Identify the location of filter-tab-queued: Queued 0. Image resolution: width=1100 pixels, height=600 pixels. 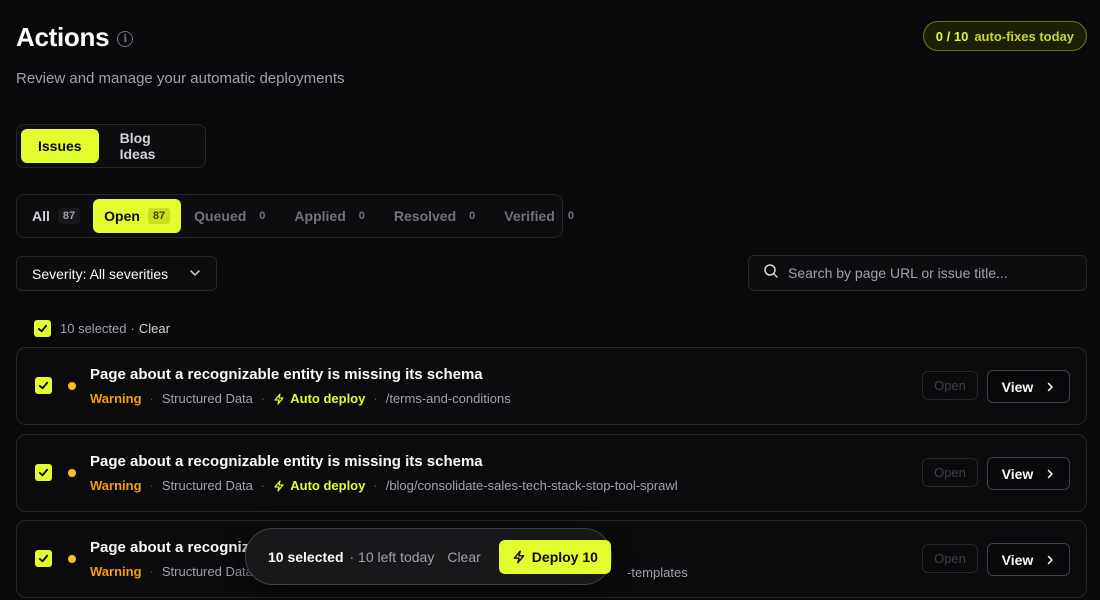
(232, 216).